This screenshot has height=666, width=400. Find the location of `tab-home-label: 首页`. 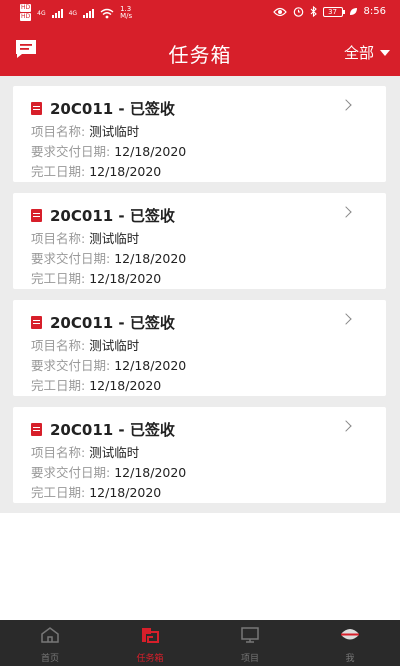

tab-home-label: 首页 is located at coordinates (49, 659).